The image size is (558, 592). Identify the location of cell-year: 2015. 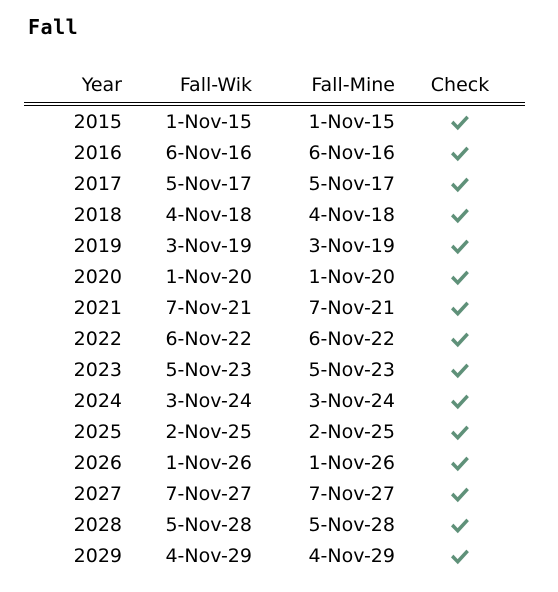
(97, 122).